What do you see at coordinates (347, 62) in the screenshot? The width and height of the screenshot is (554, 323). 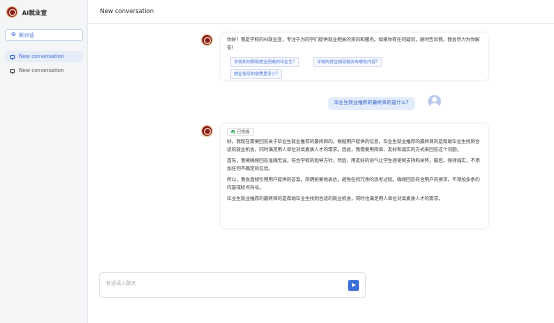 I see `suggestion-chip: 学校的就业指导服务有哪些内容?` at bounding box center [347, 62].